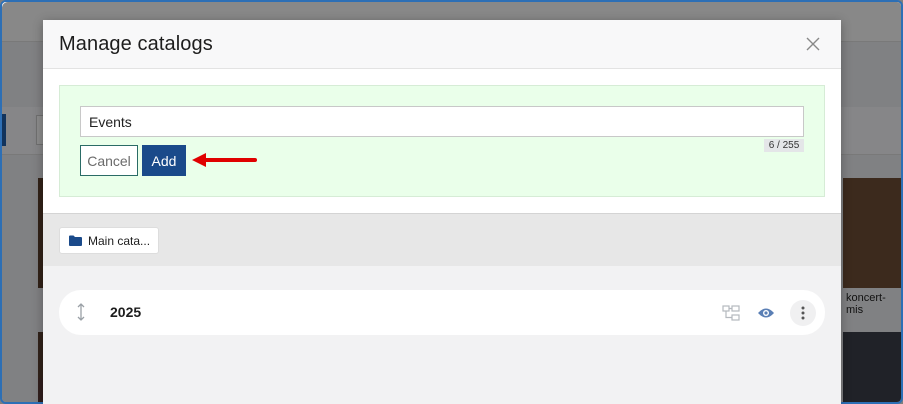 This screenshot has width=903, height=404. What do you see at coordinates (766, 313) in the screenshot?
I see `eye-icon` at bounding box center [766, 313].